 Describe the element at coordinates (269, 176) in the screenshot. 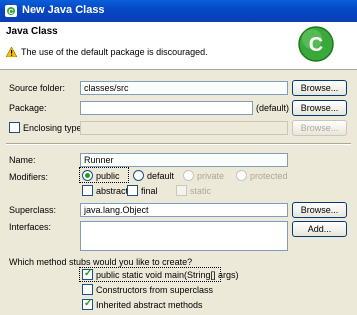

I see `protected-radio-label: protected` at that location.